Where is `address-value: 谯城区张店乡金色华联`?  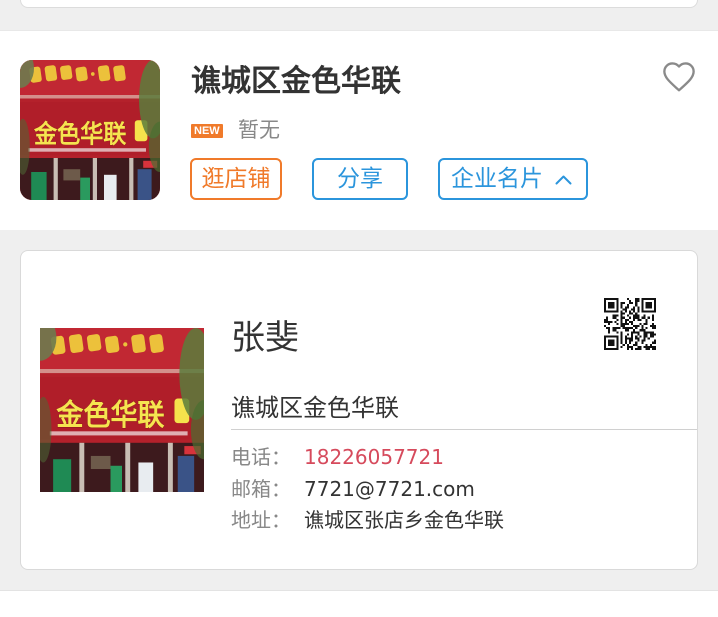
address-value: 谯城区张店乡金色华联 is located at coordinates (404, 520).